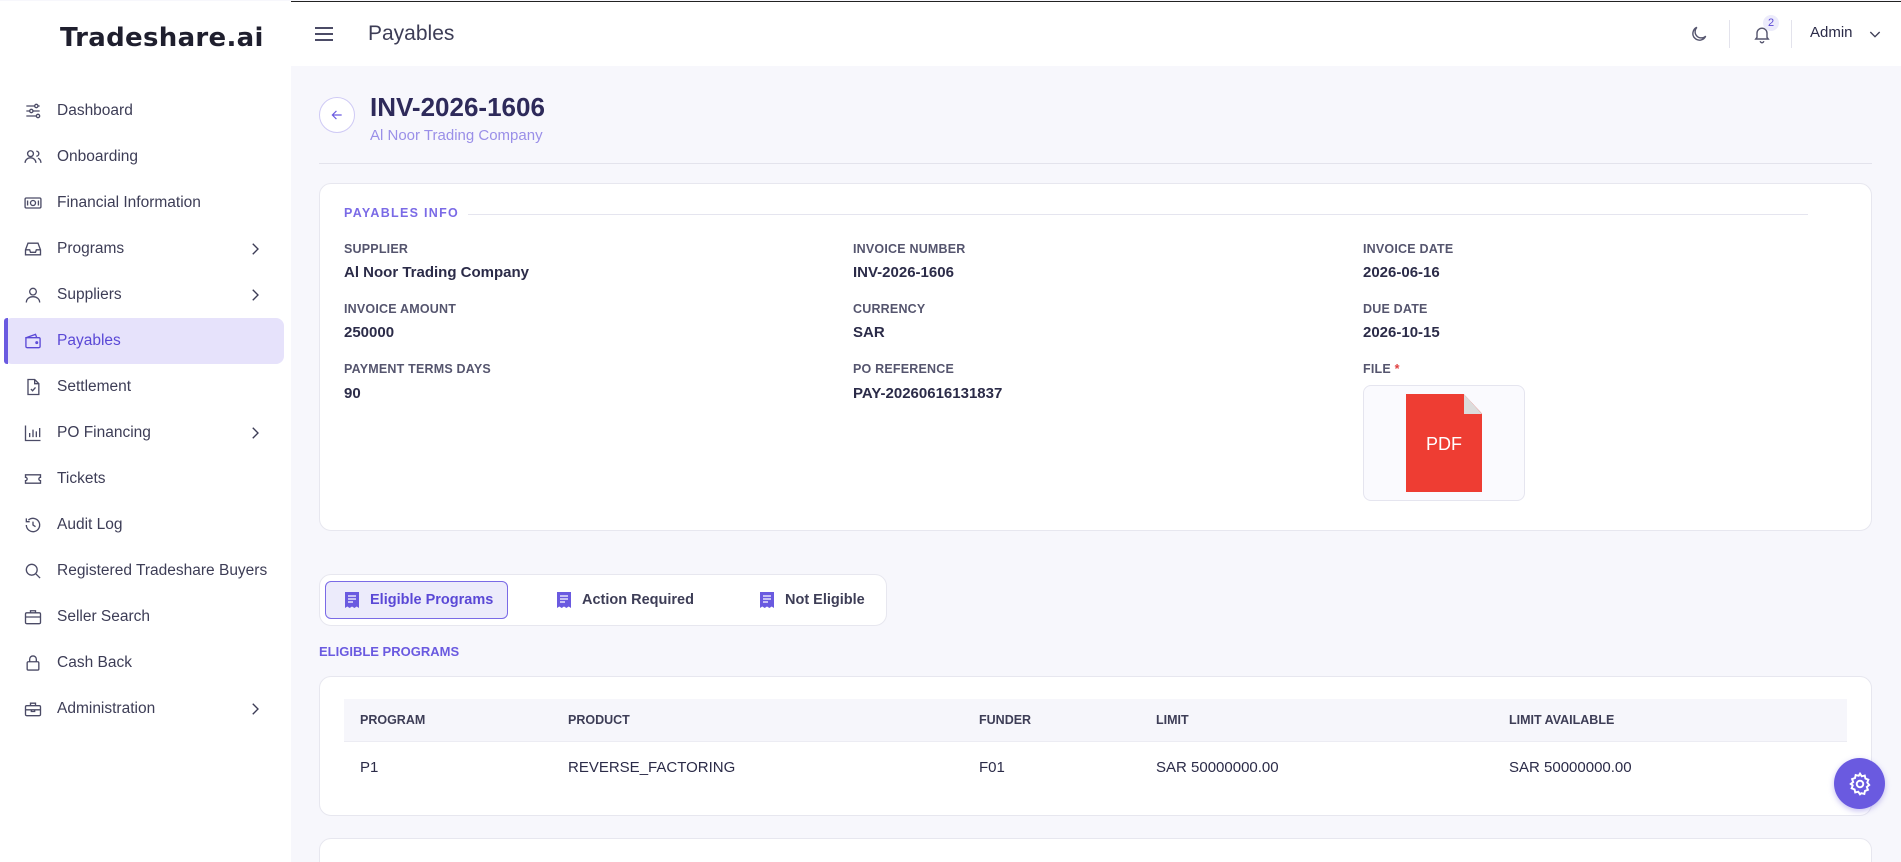 This screenshot has width=1901, height=862. I want to click on column-header: FUNDER, so click(1005, 720).